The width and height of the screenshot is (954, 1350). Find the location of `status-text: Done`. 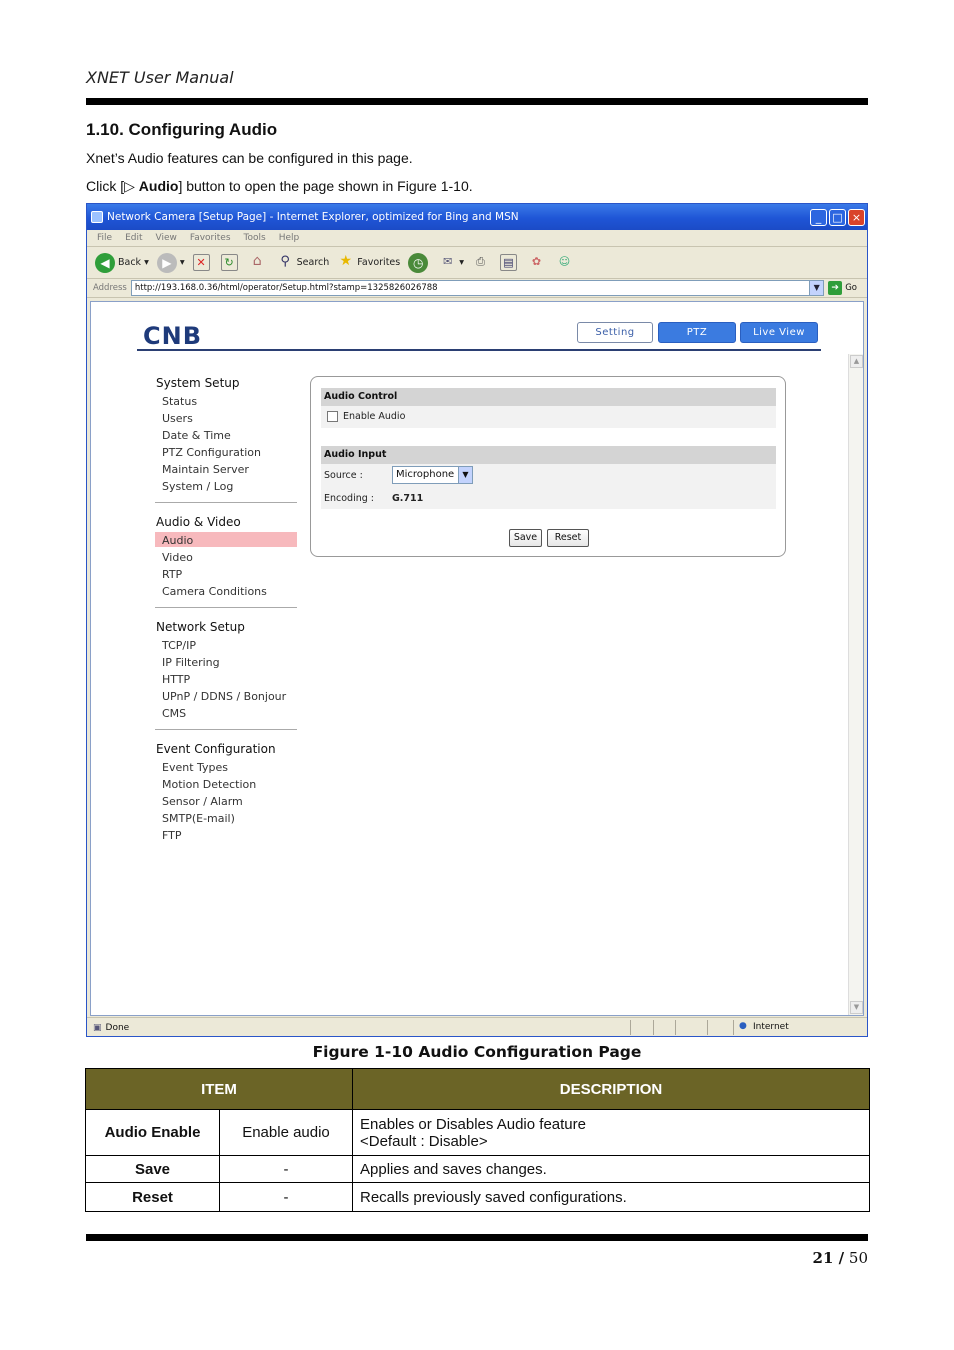

status-text: Done is located at coordinates (117, 1027).